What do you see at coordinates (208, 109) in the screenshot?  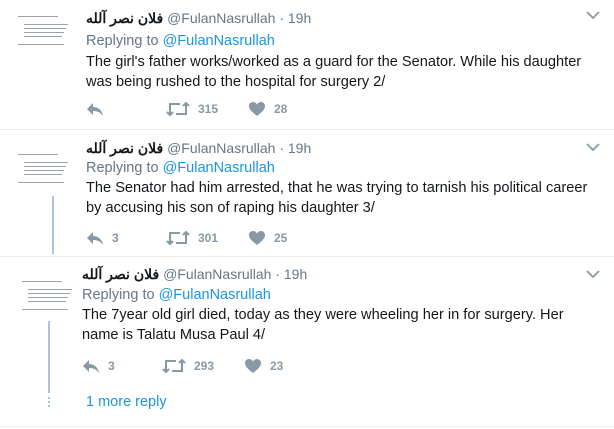 I see `retweet-count: 315` at bounding box center [208, 109].